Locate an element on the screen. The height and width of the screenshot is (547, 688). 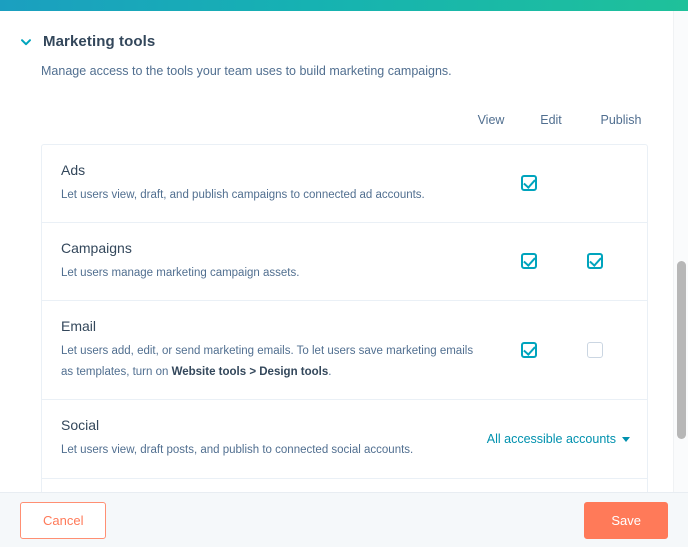
chevron-down-icon is located at coordinates (26, 42).